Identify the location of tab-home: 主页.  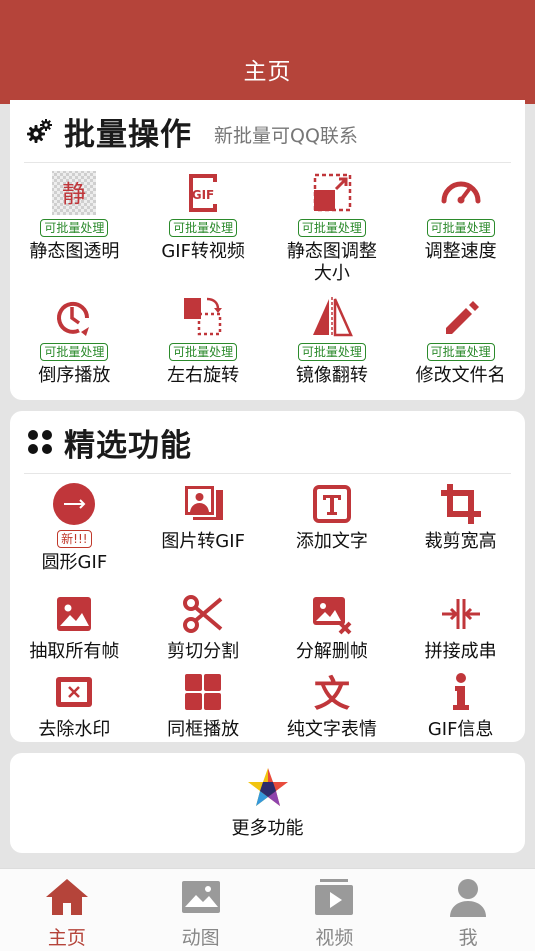
(67, 910).